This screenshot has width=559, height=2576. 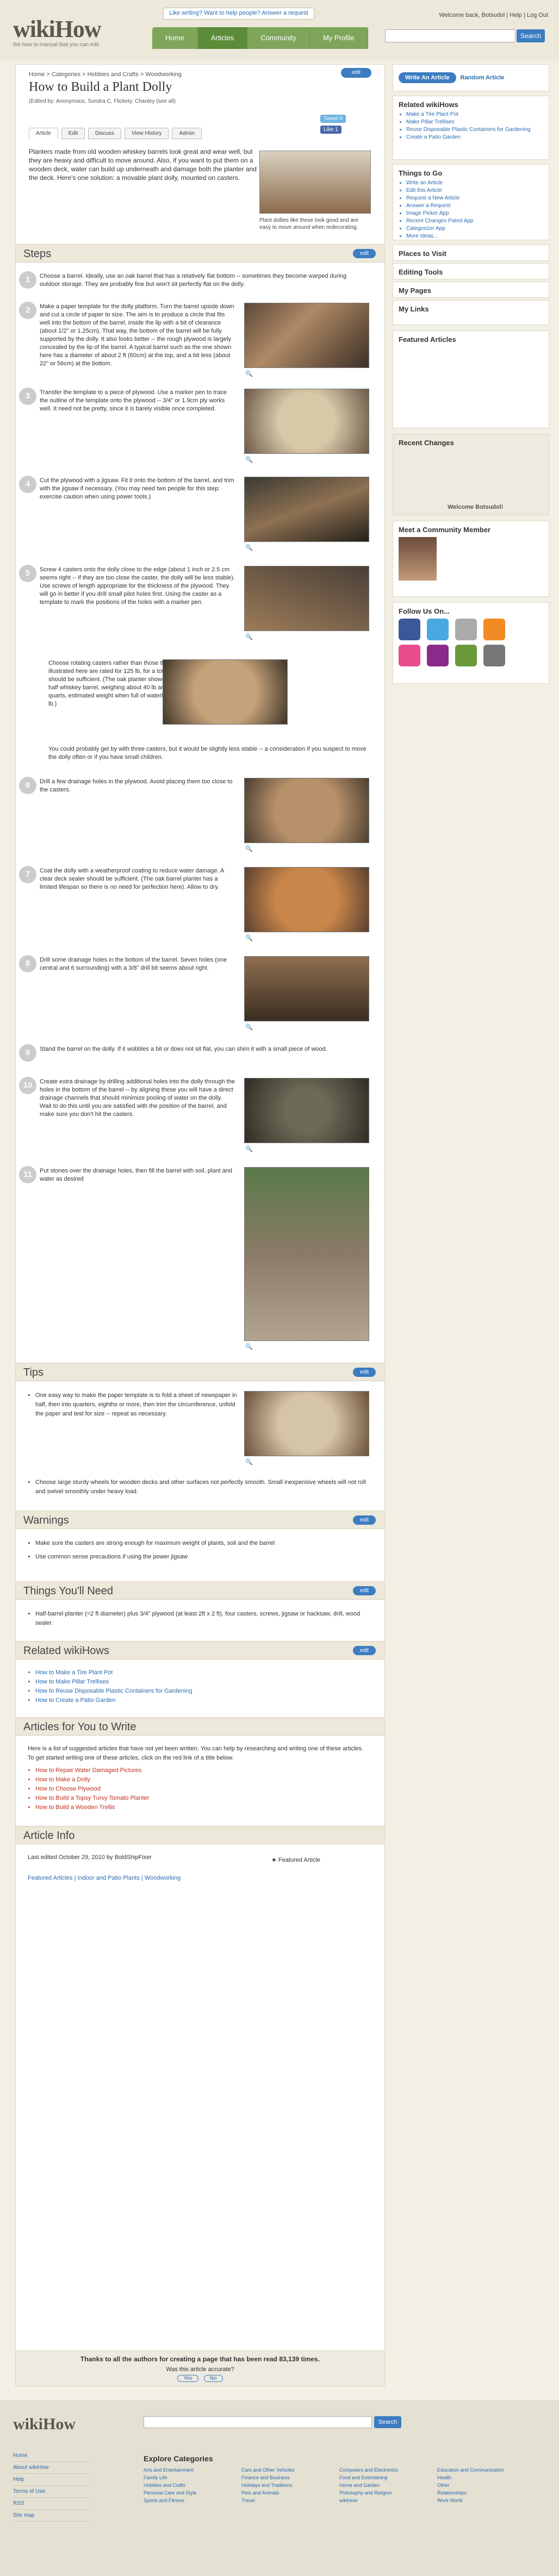 What do you see at coordinates (339, 38) in the screenshot?
I see `nav-tab-my-profile: My Profile` at bounding box center [339, 38].